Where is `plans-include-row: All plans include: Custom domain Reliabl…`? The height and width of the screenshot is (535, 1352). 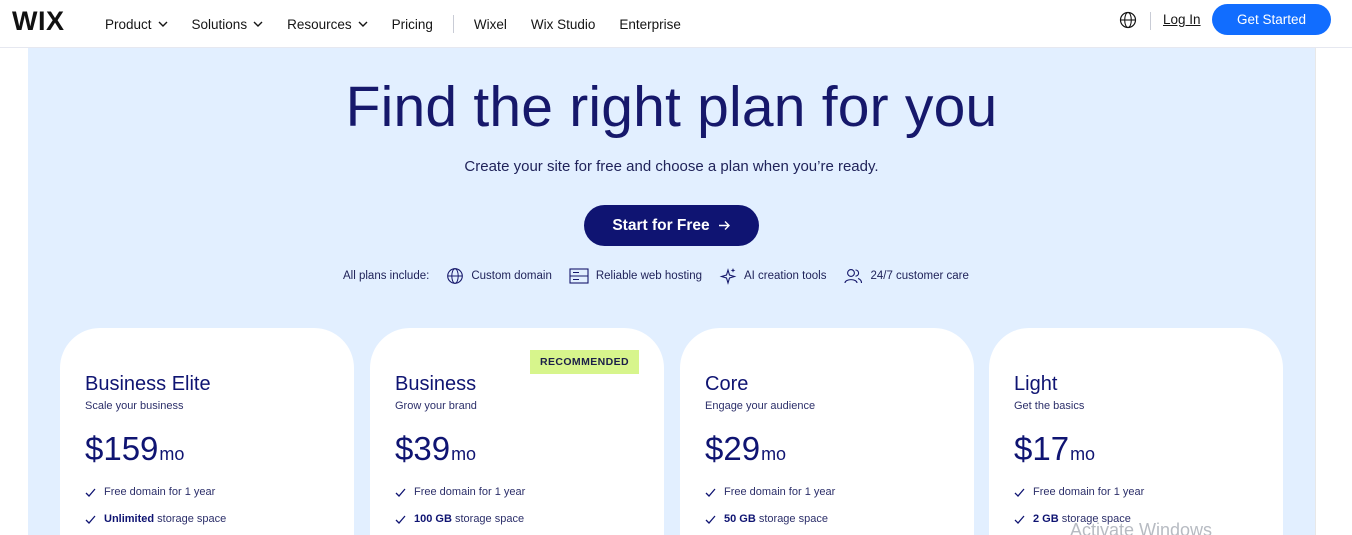
plans-include-row: All plans include: Custom domain Reliabl… is located at coordinates (664, 276).